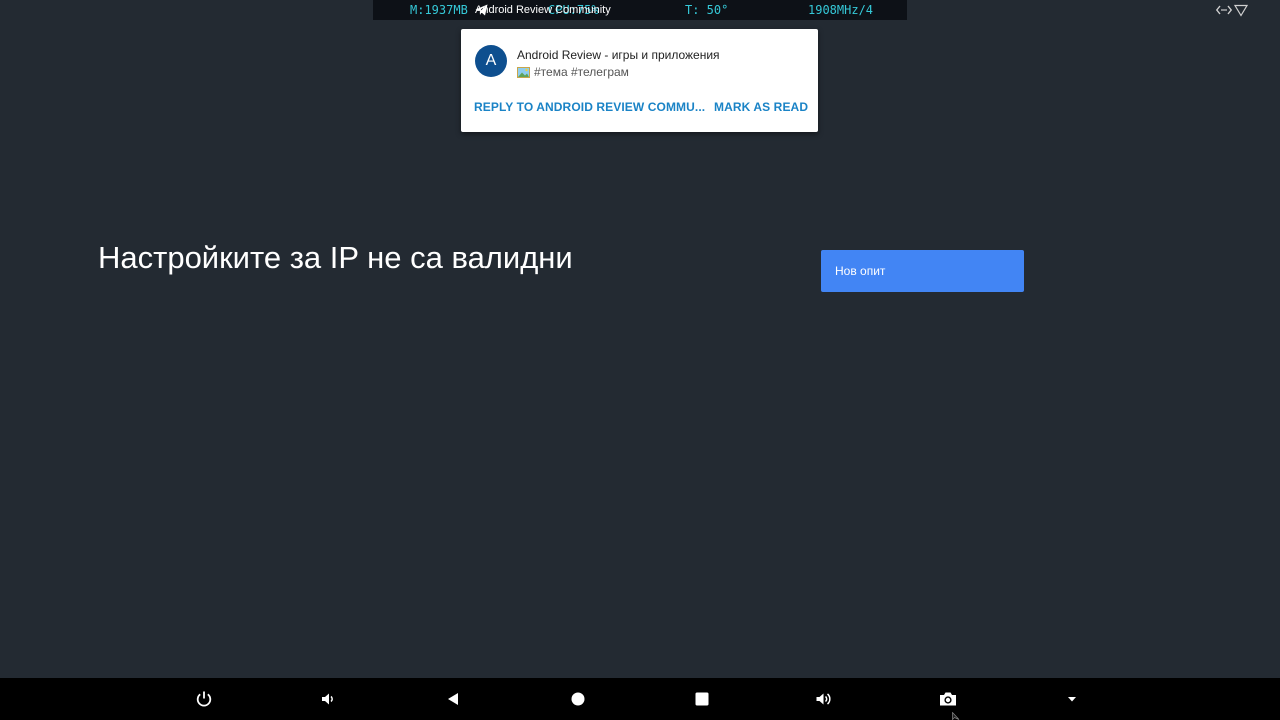 The width and height of the screenshot is (1280, 720). I want to click on volume-up-icon, so click(823, 699).